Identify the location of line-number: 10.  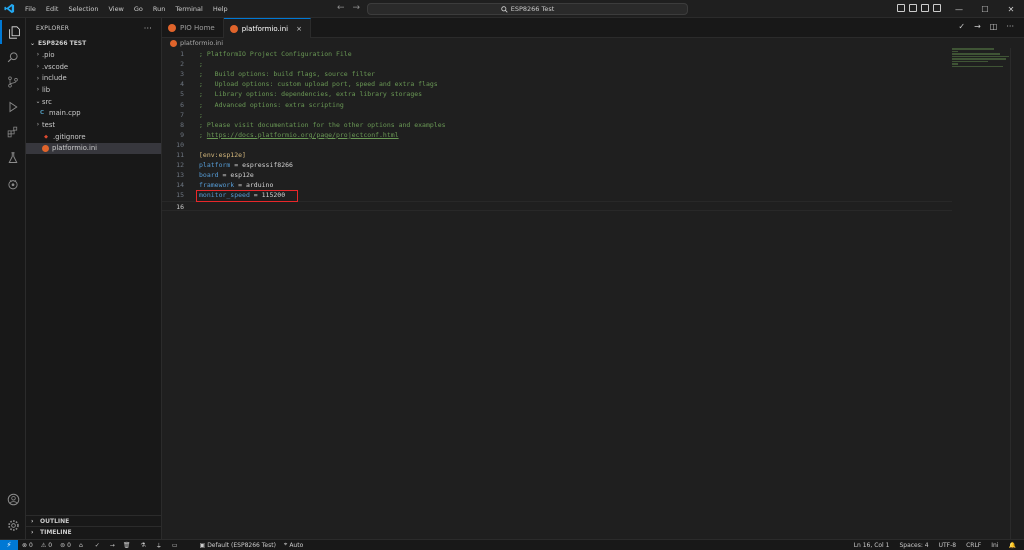
(180, 144).